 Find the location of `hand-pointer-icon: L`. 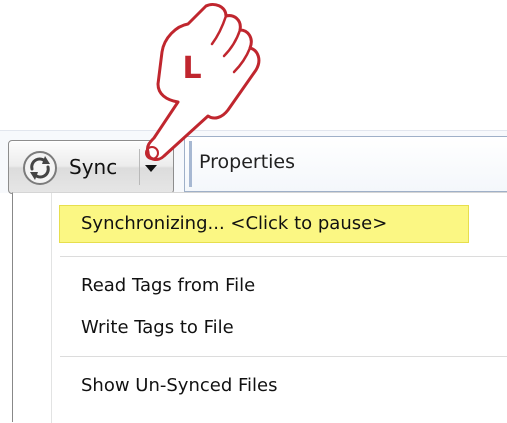

hand-pointer-icon: L is located at coordinates (203, 81).